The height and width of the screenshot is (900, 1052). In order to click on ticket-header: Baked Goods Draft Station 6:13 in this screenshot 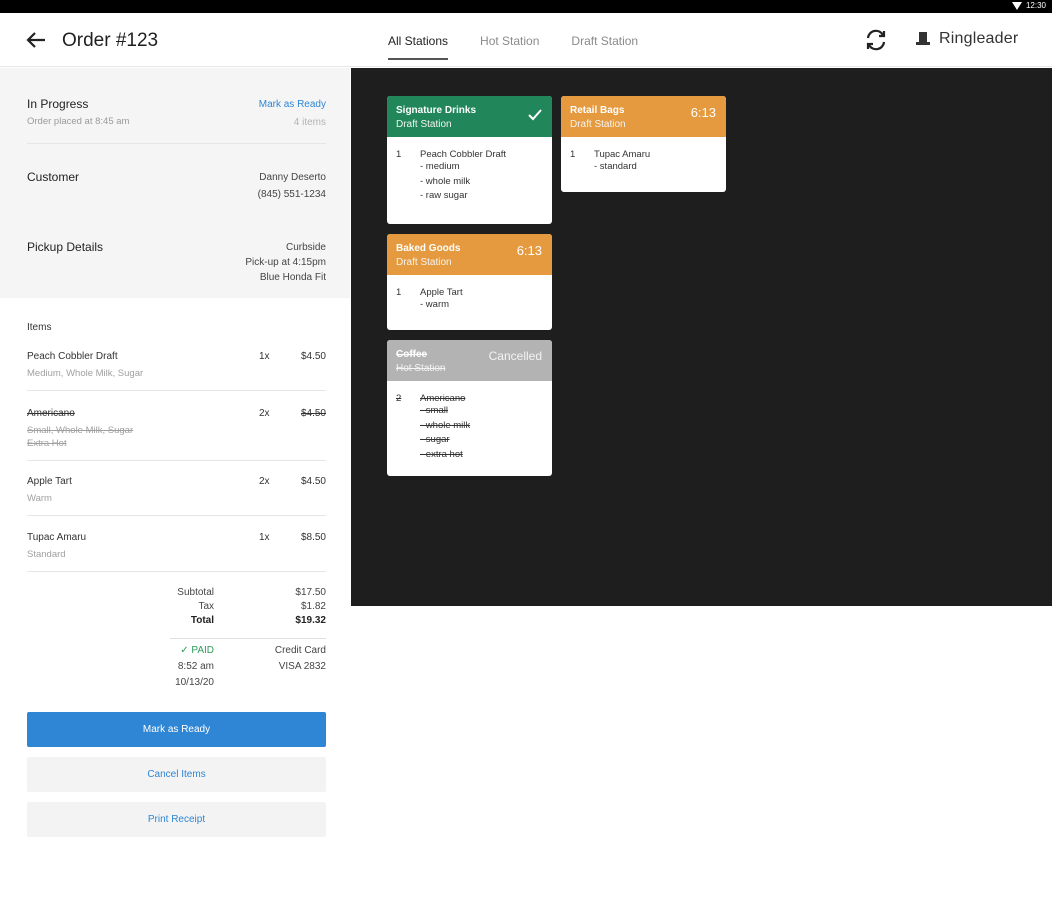, I will do `click(469, 254)`.